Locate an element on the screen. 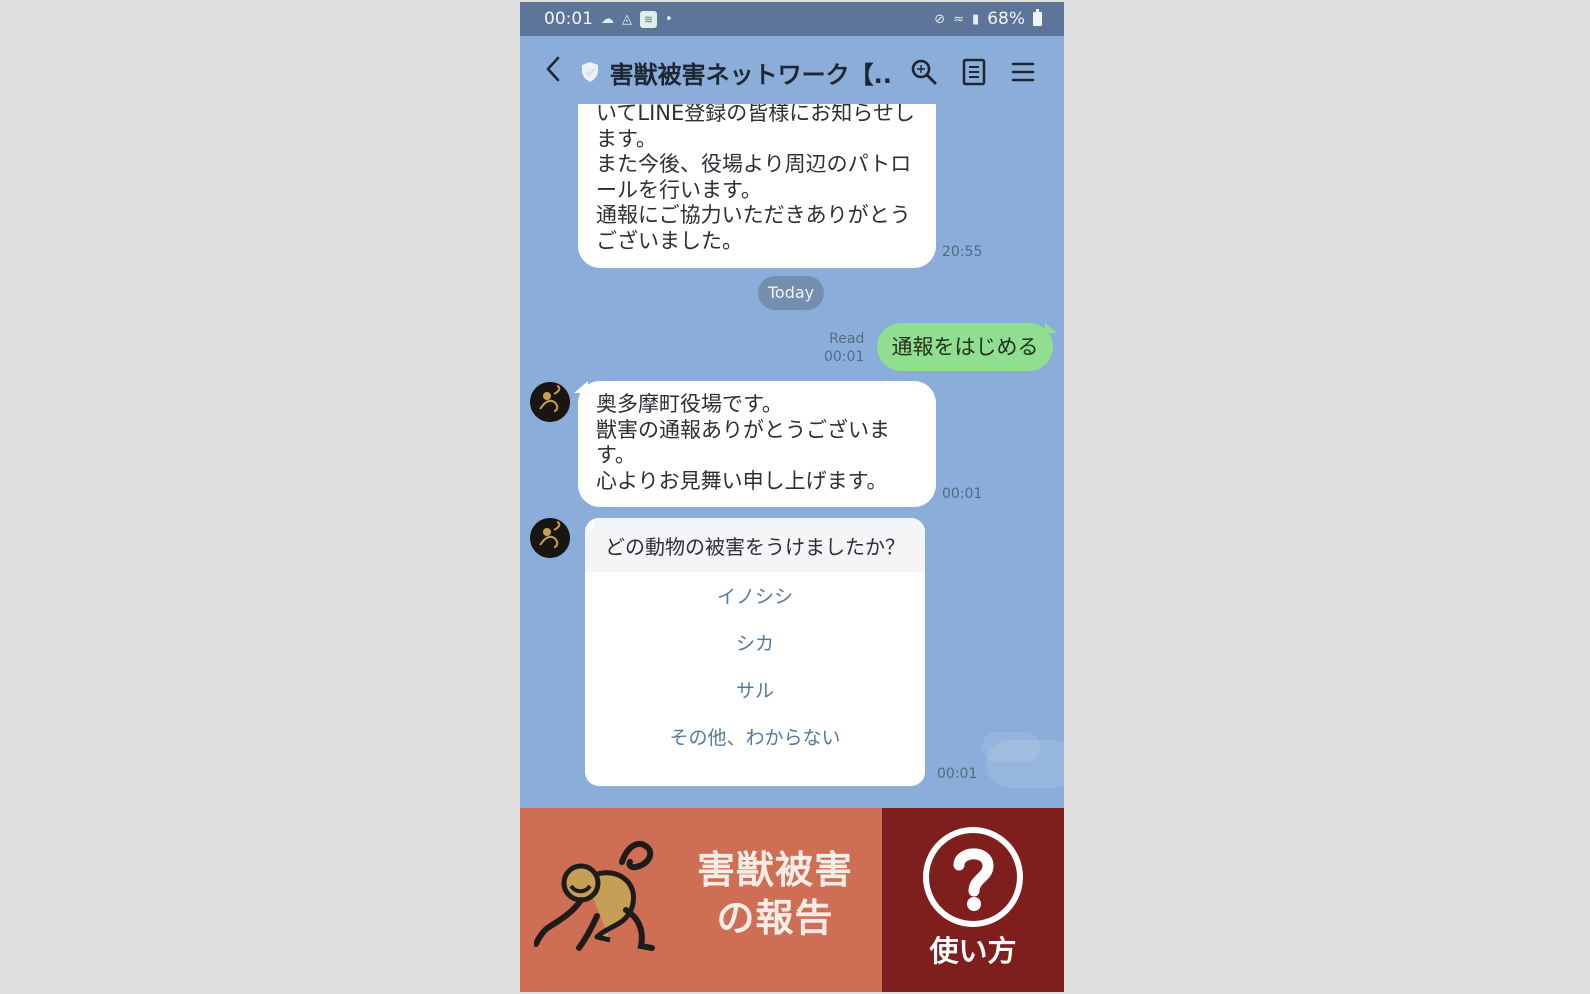  signal-icon: ▮ is located at coordinates (976, 19).